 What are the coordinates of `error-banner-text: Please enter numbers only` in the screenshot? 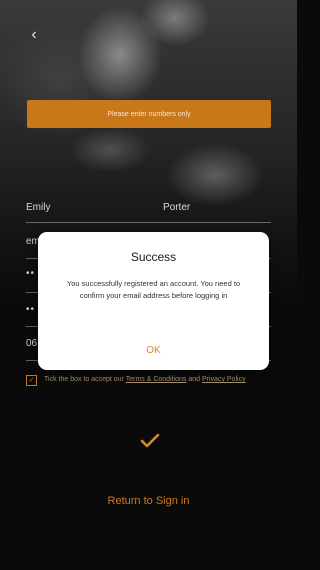 It's located at (149, 114).